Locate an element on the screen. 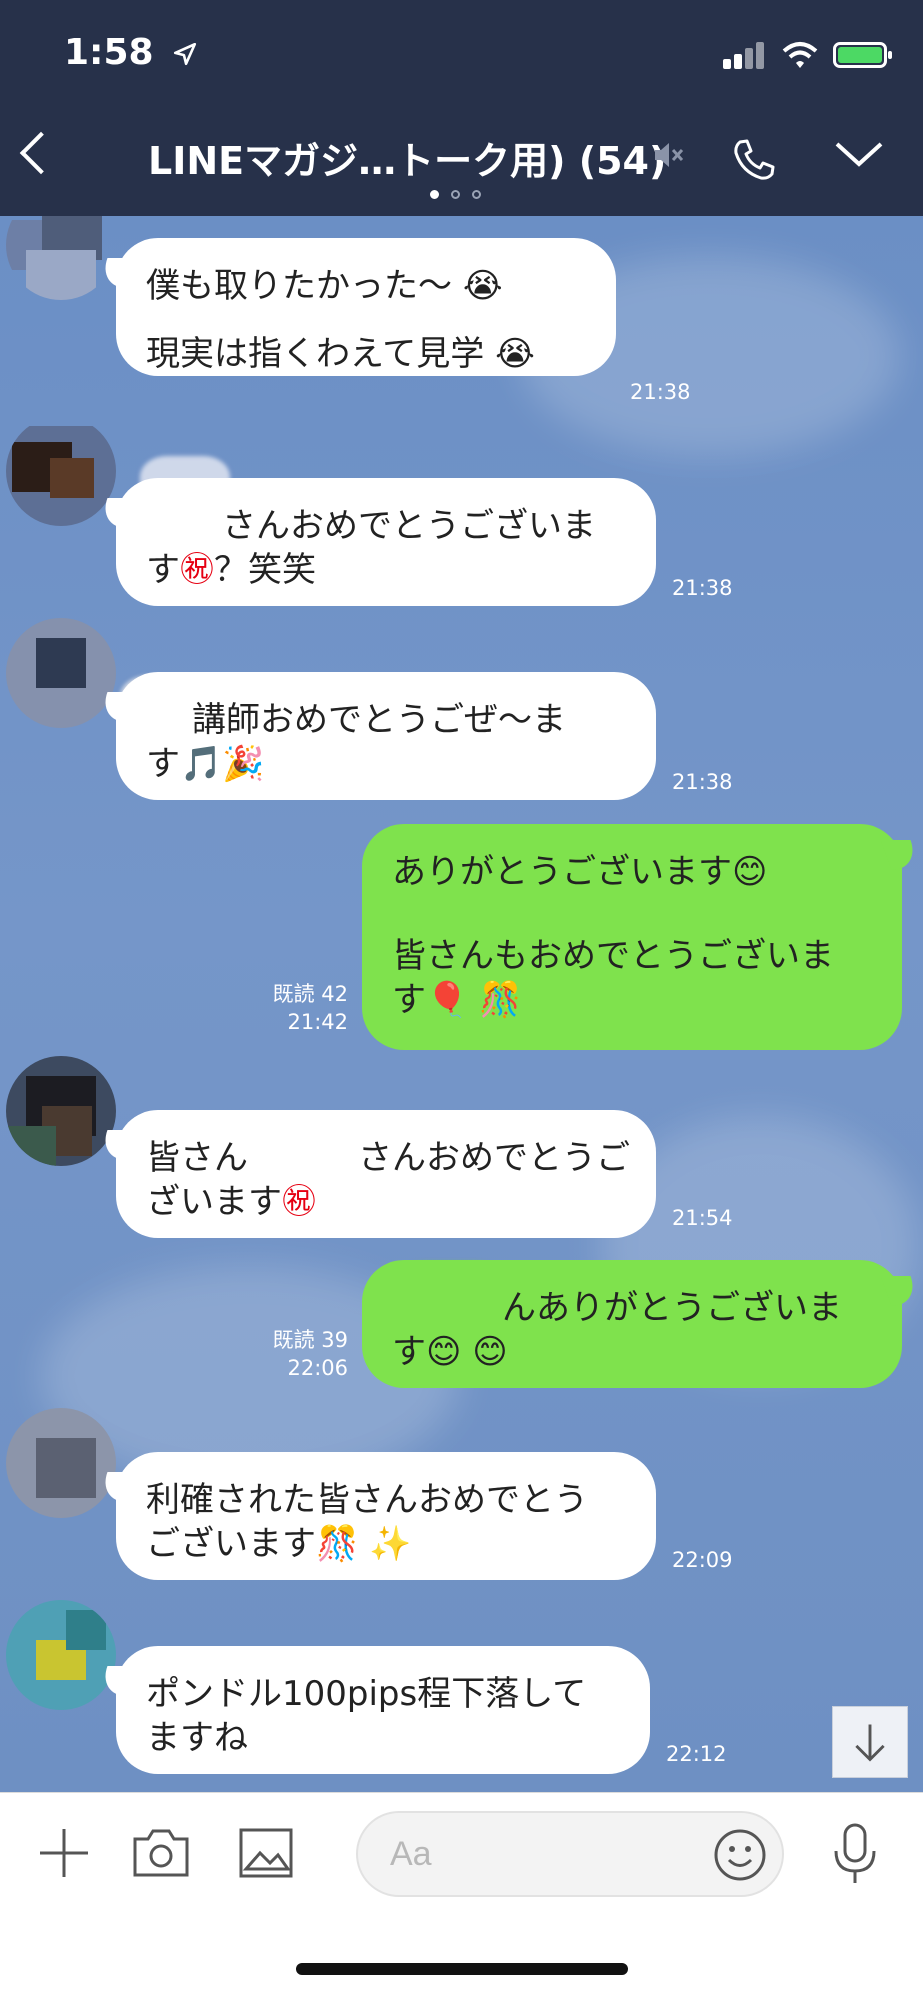 The height and width of the screenshot is (2000, 923). message-text: 講師おめでとうごぜ〜ま is located at coordinates (379, 720).